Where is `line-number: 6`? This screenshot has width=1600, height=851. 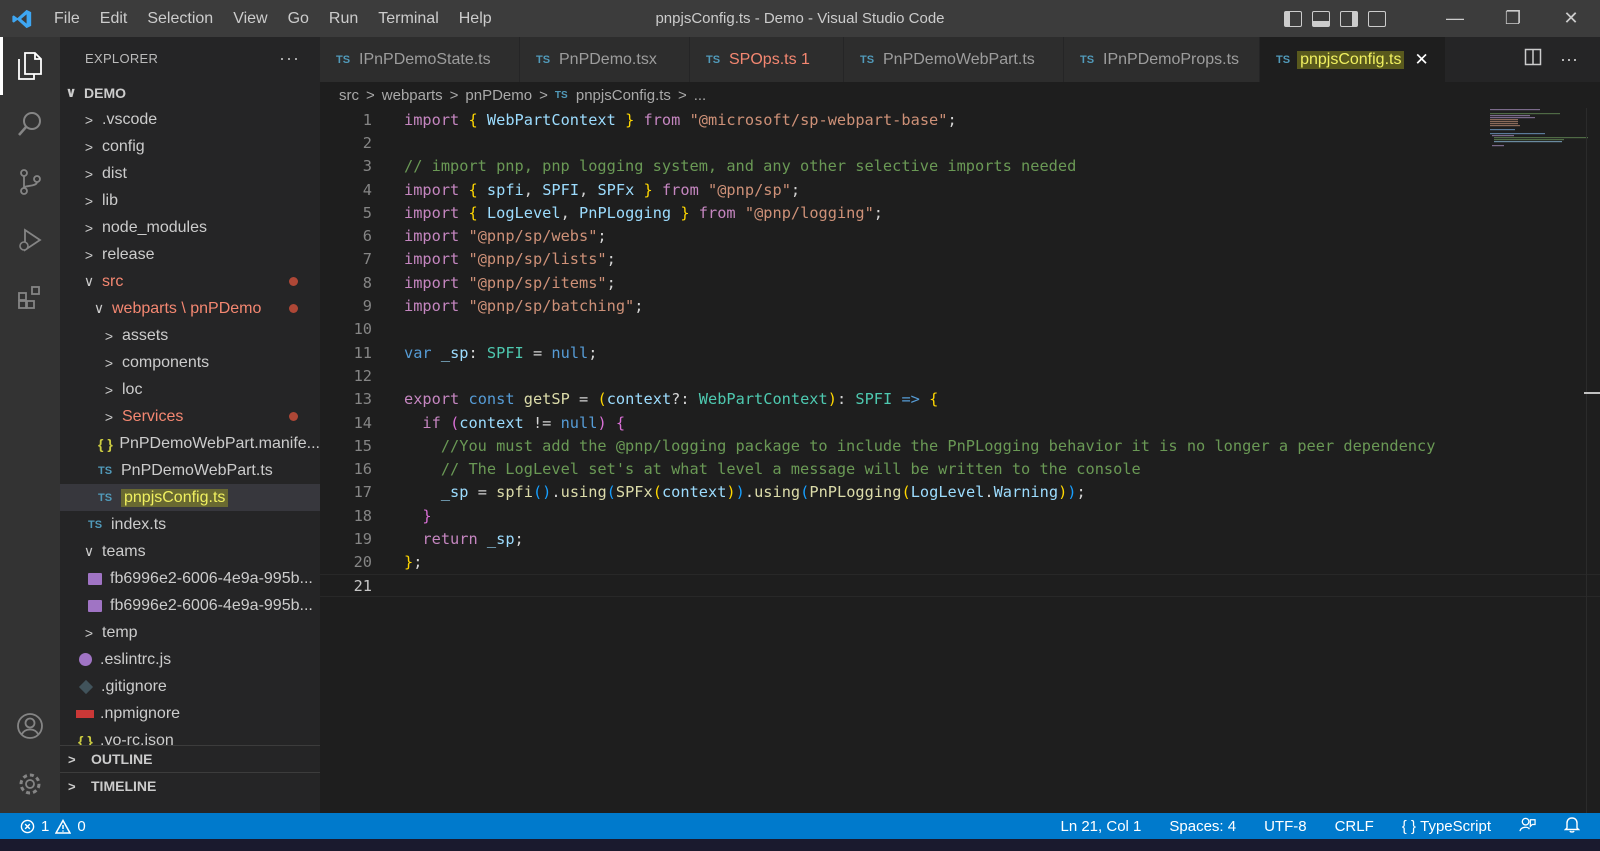
line-number: 6 is located at coordinates (367, 236).